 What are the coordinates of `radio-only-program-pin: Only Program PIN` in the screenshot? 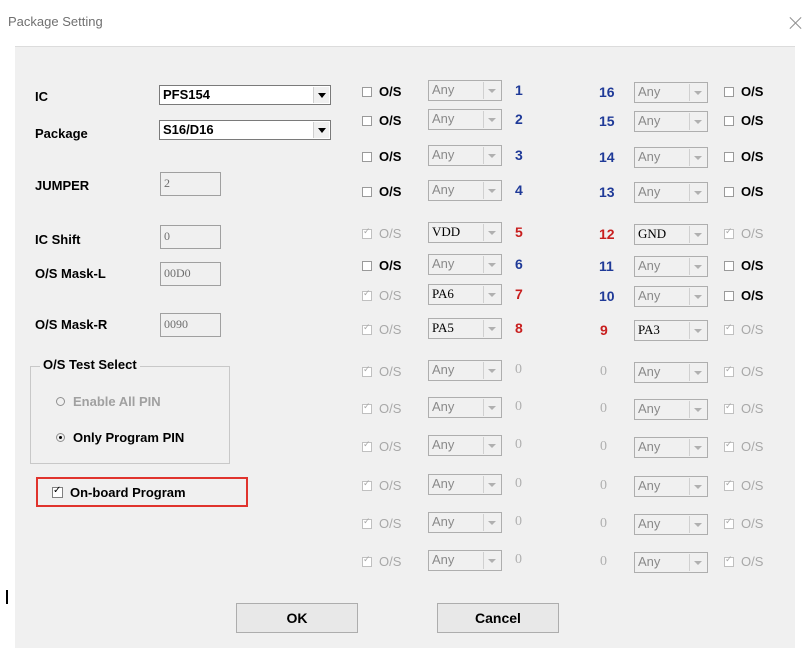 It's located at (120, 437).